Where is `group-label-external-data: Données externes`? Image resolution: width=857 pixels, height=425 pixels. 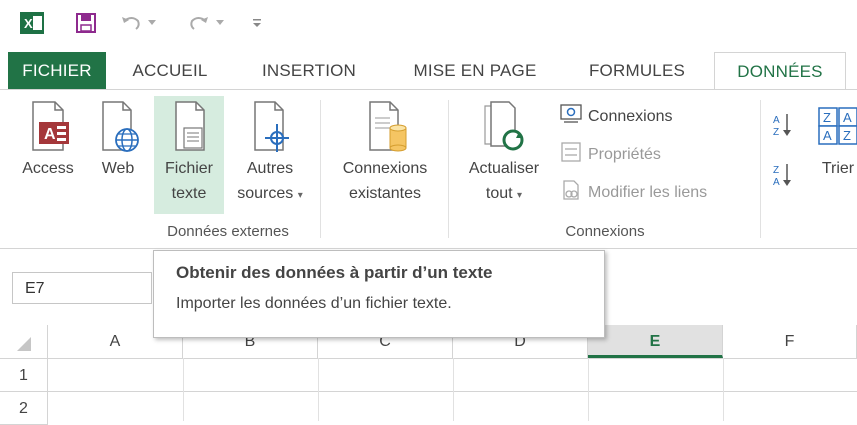
group-label-external-data: Données externes is located at coordinates (228, 231).